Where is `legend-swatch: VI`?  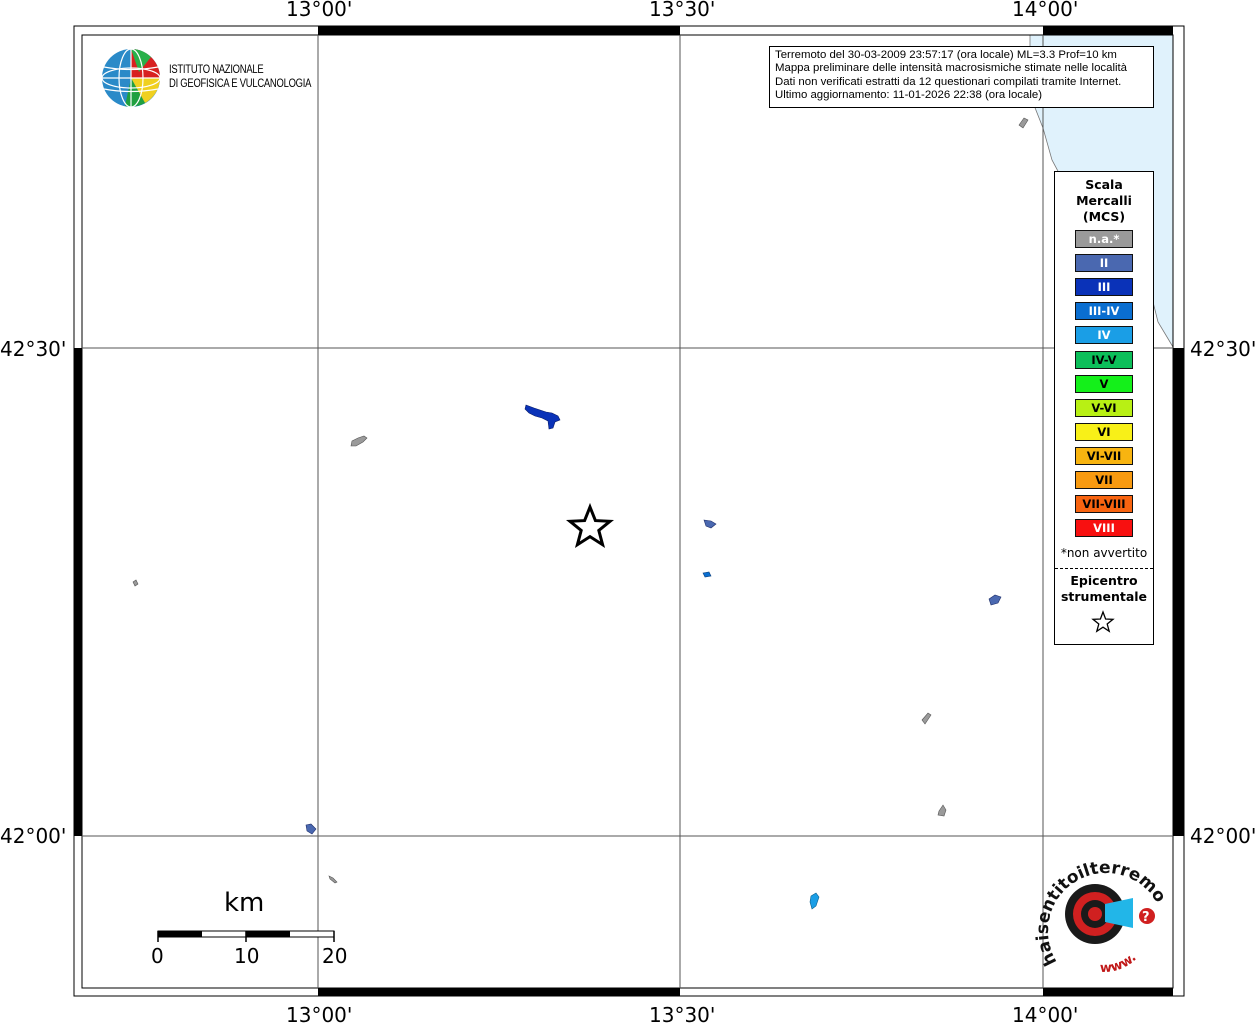 legend-swatch: VI is located at coordinates (1104, 431).